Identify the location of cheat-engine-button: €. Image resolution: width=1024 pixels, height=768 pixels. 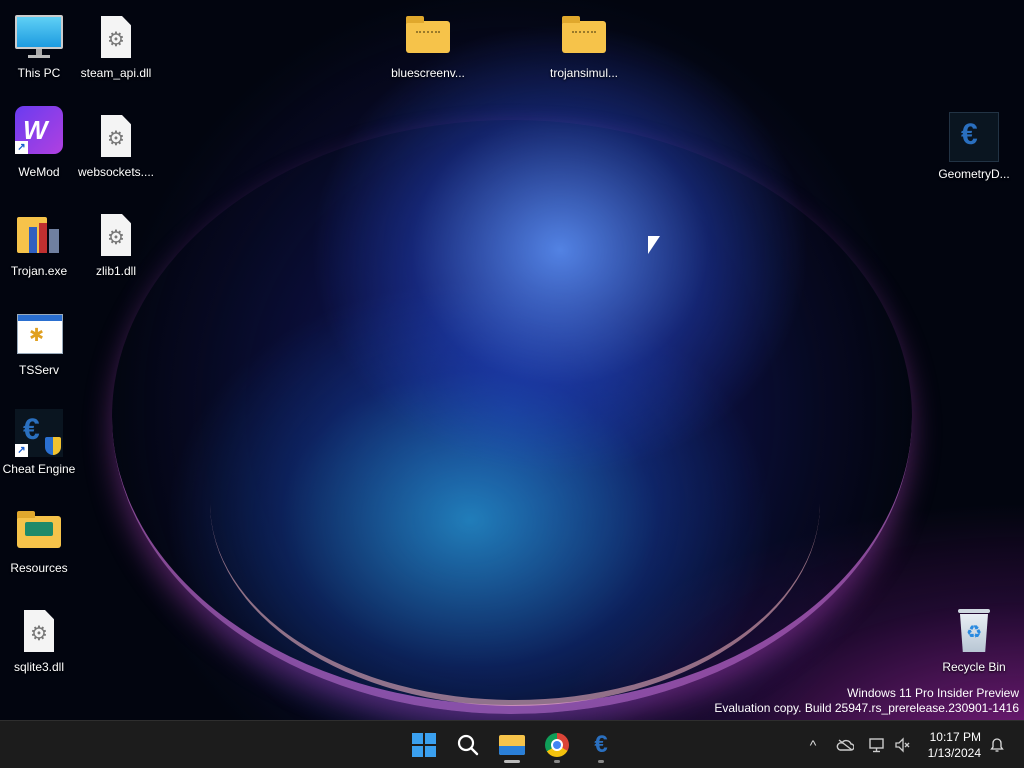
(601, 745).